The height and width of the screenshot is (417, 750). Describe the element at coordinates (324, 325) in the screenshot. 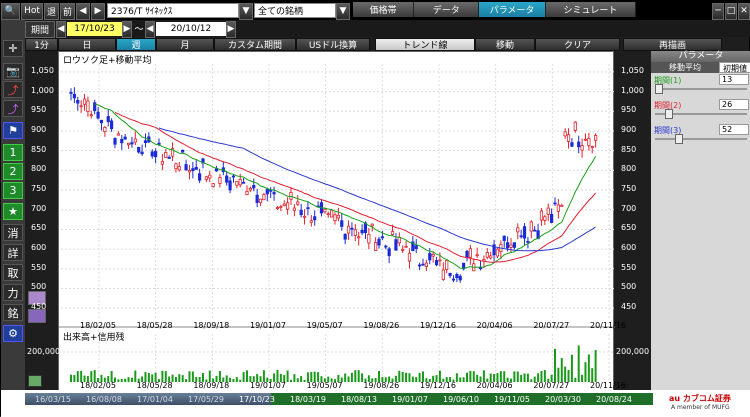

I see `x-tick-label: 19/05/07` at that location.